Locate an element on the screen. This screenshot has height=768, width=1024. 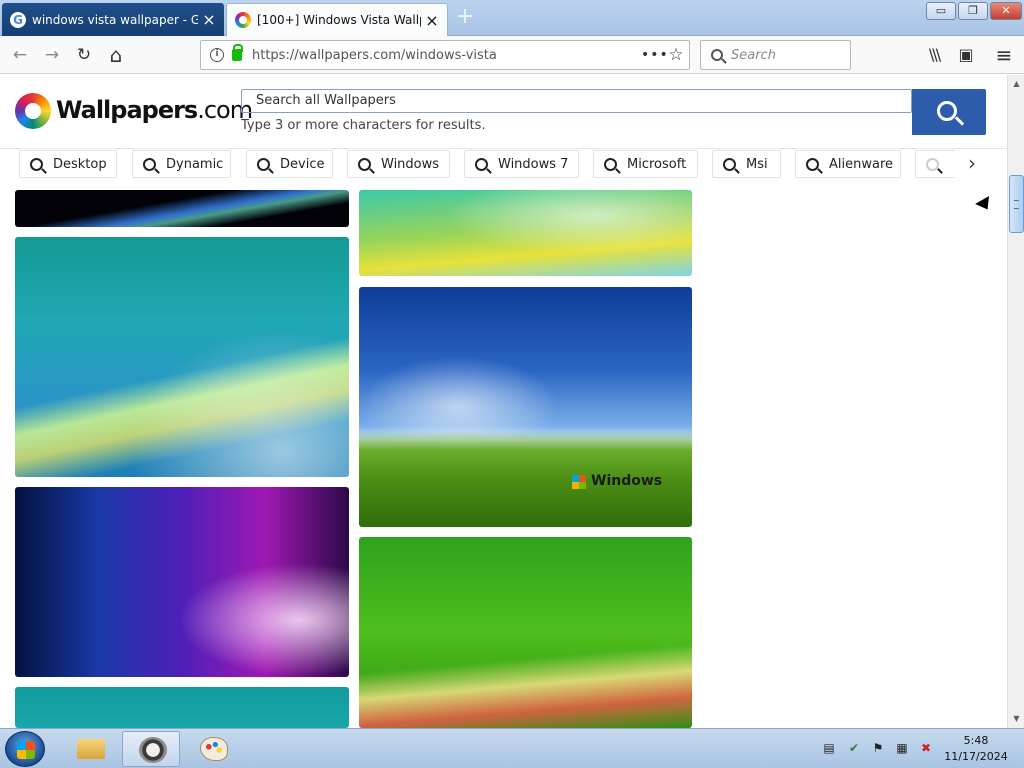
taskbar-explorer is located at coordinates (89, 749).